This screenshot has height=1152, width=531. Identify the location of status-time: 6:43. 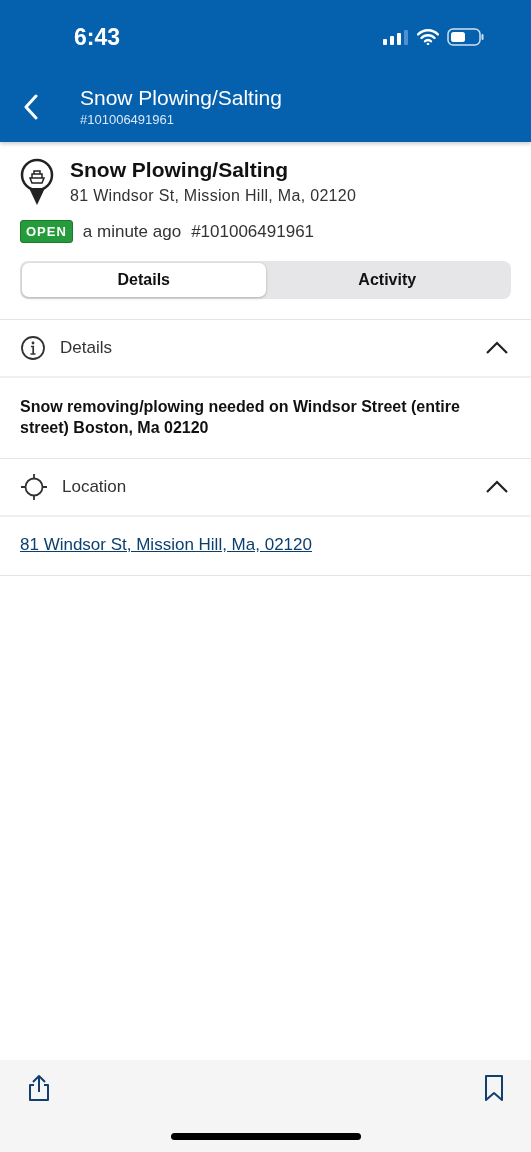
(97, 37).